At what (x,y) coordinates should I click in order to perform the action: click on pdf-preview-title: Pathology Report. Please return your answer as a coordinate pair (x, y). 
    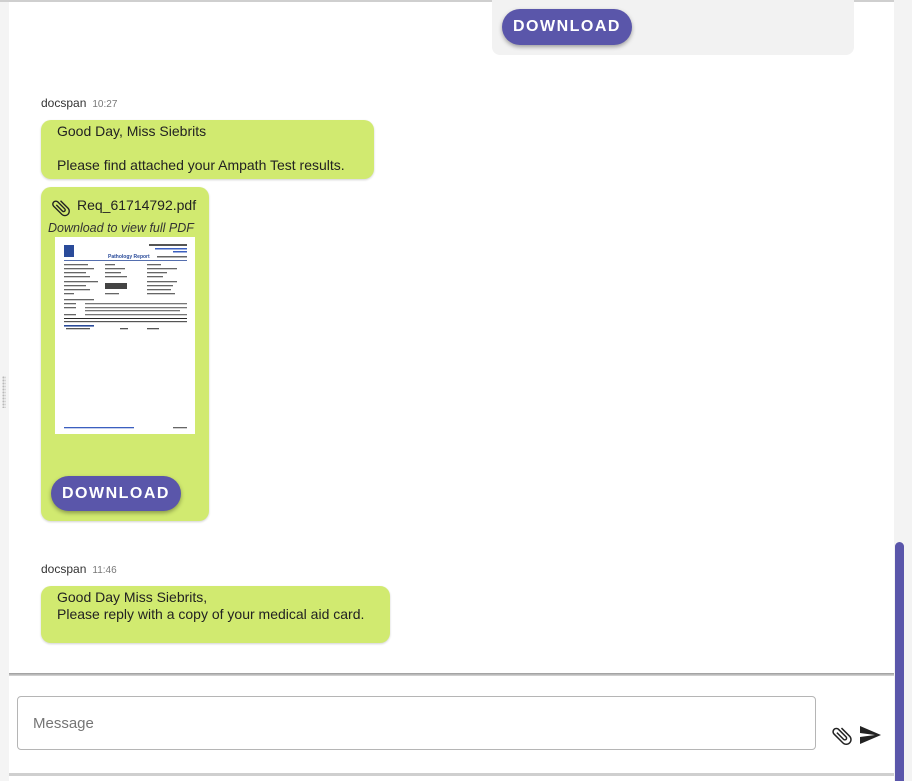
    Looking at the image, I should click on (129, 257).